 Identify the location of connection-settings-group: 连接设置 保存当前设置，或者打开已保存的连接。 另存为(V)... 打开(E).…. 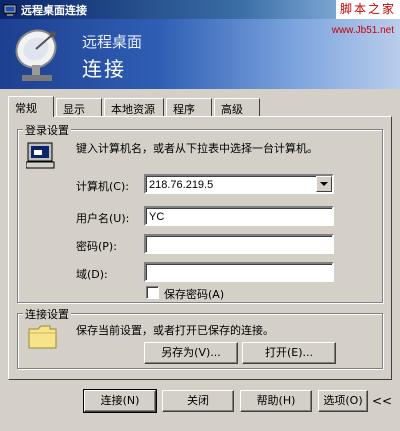
(200, 337).